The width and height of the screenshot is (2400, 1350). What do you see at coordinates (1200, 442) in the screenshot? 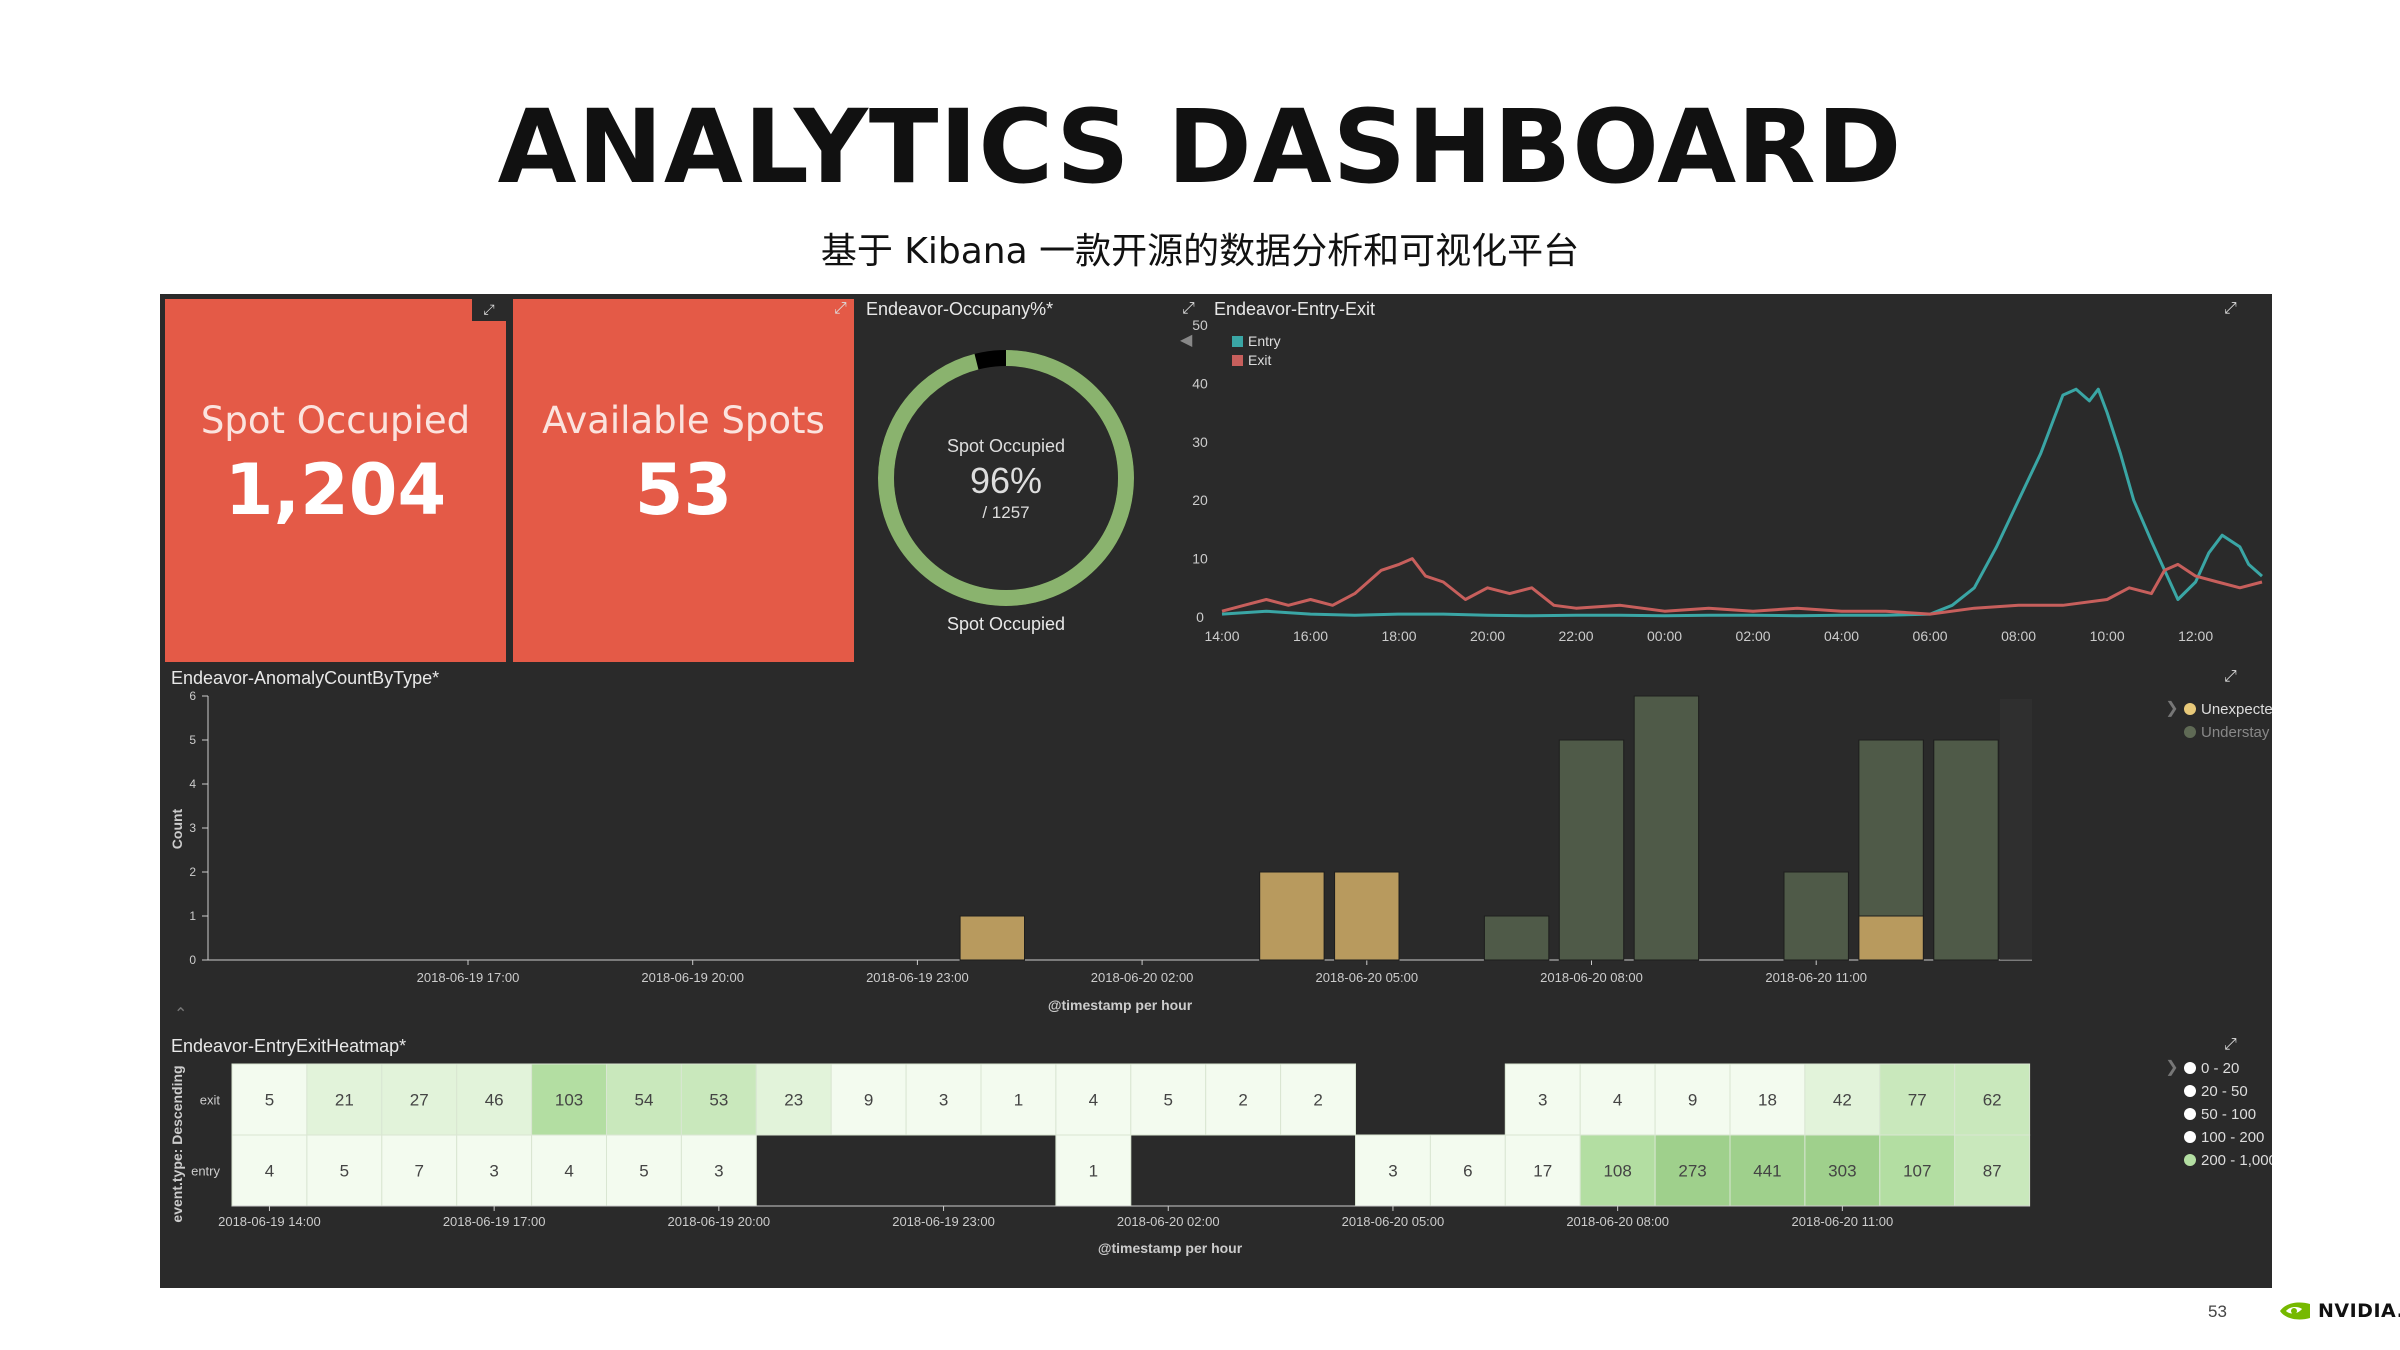
I see `y-tick-label: 30` at bounding box center [1200, 442].